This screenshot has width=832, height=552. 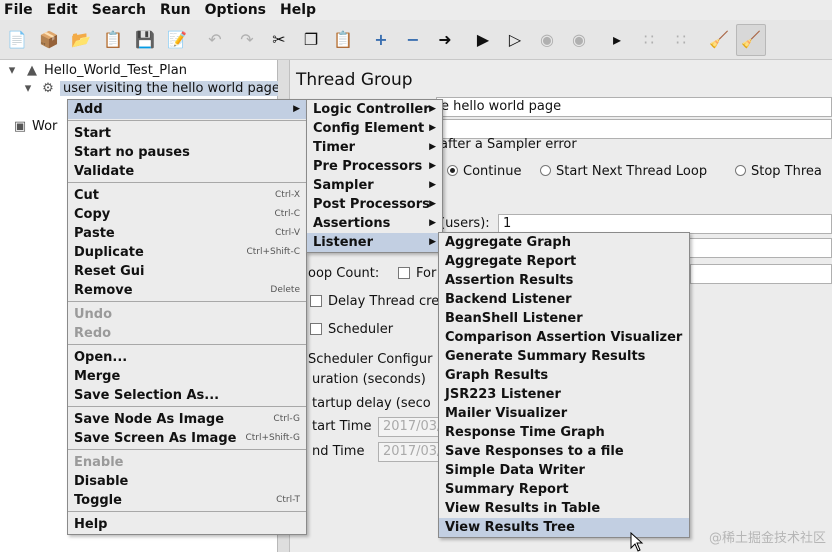 I want to click on forever-checkbox: For, so click(x=417, y=273).